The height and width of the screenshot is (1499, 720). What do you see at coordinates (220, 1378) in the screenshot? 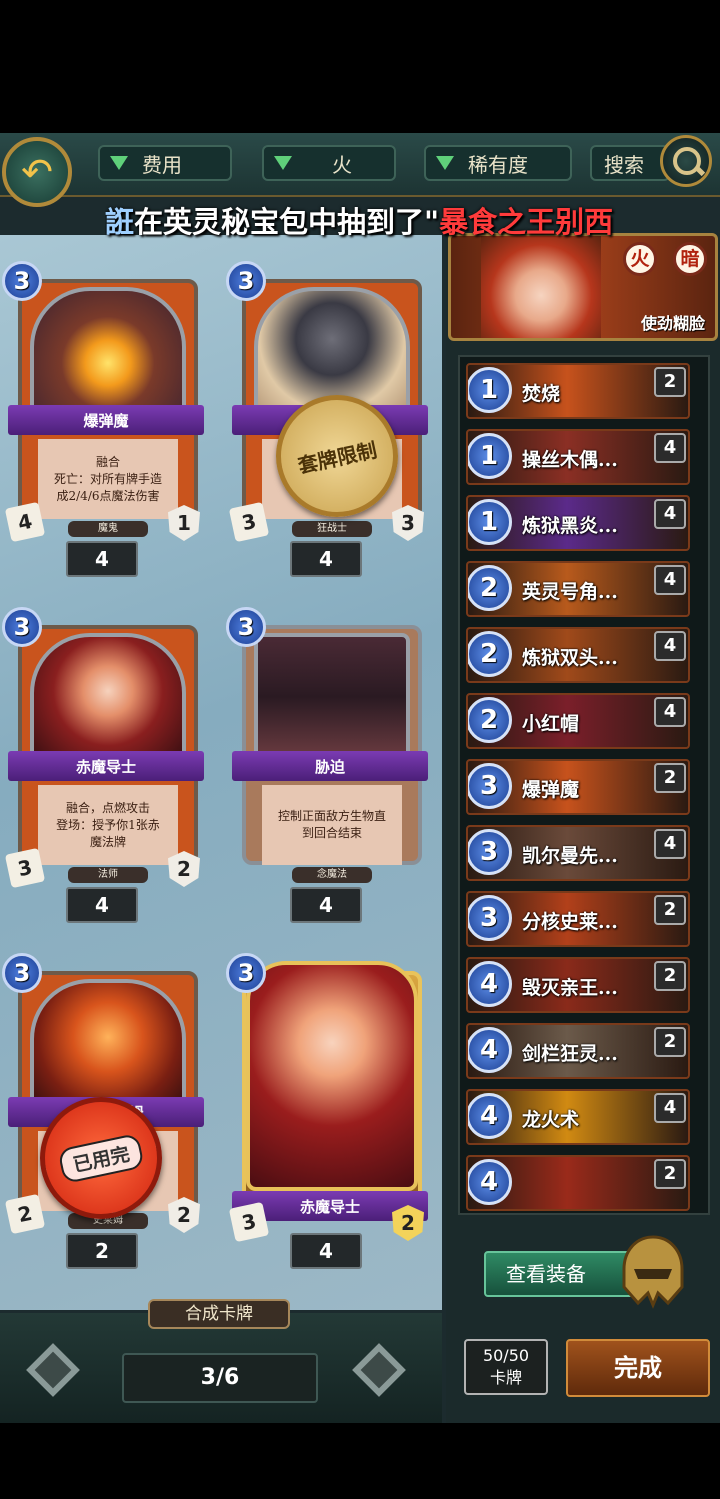
I see `page-indicator: 3/6` at bounding box center [220, 1378].